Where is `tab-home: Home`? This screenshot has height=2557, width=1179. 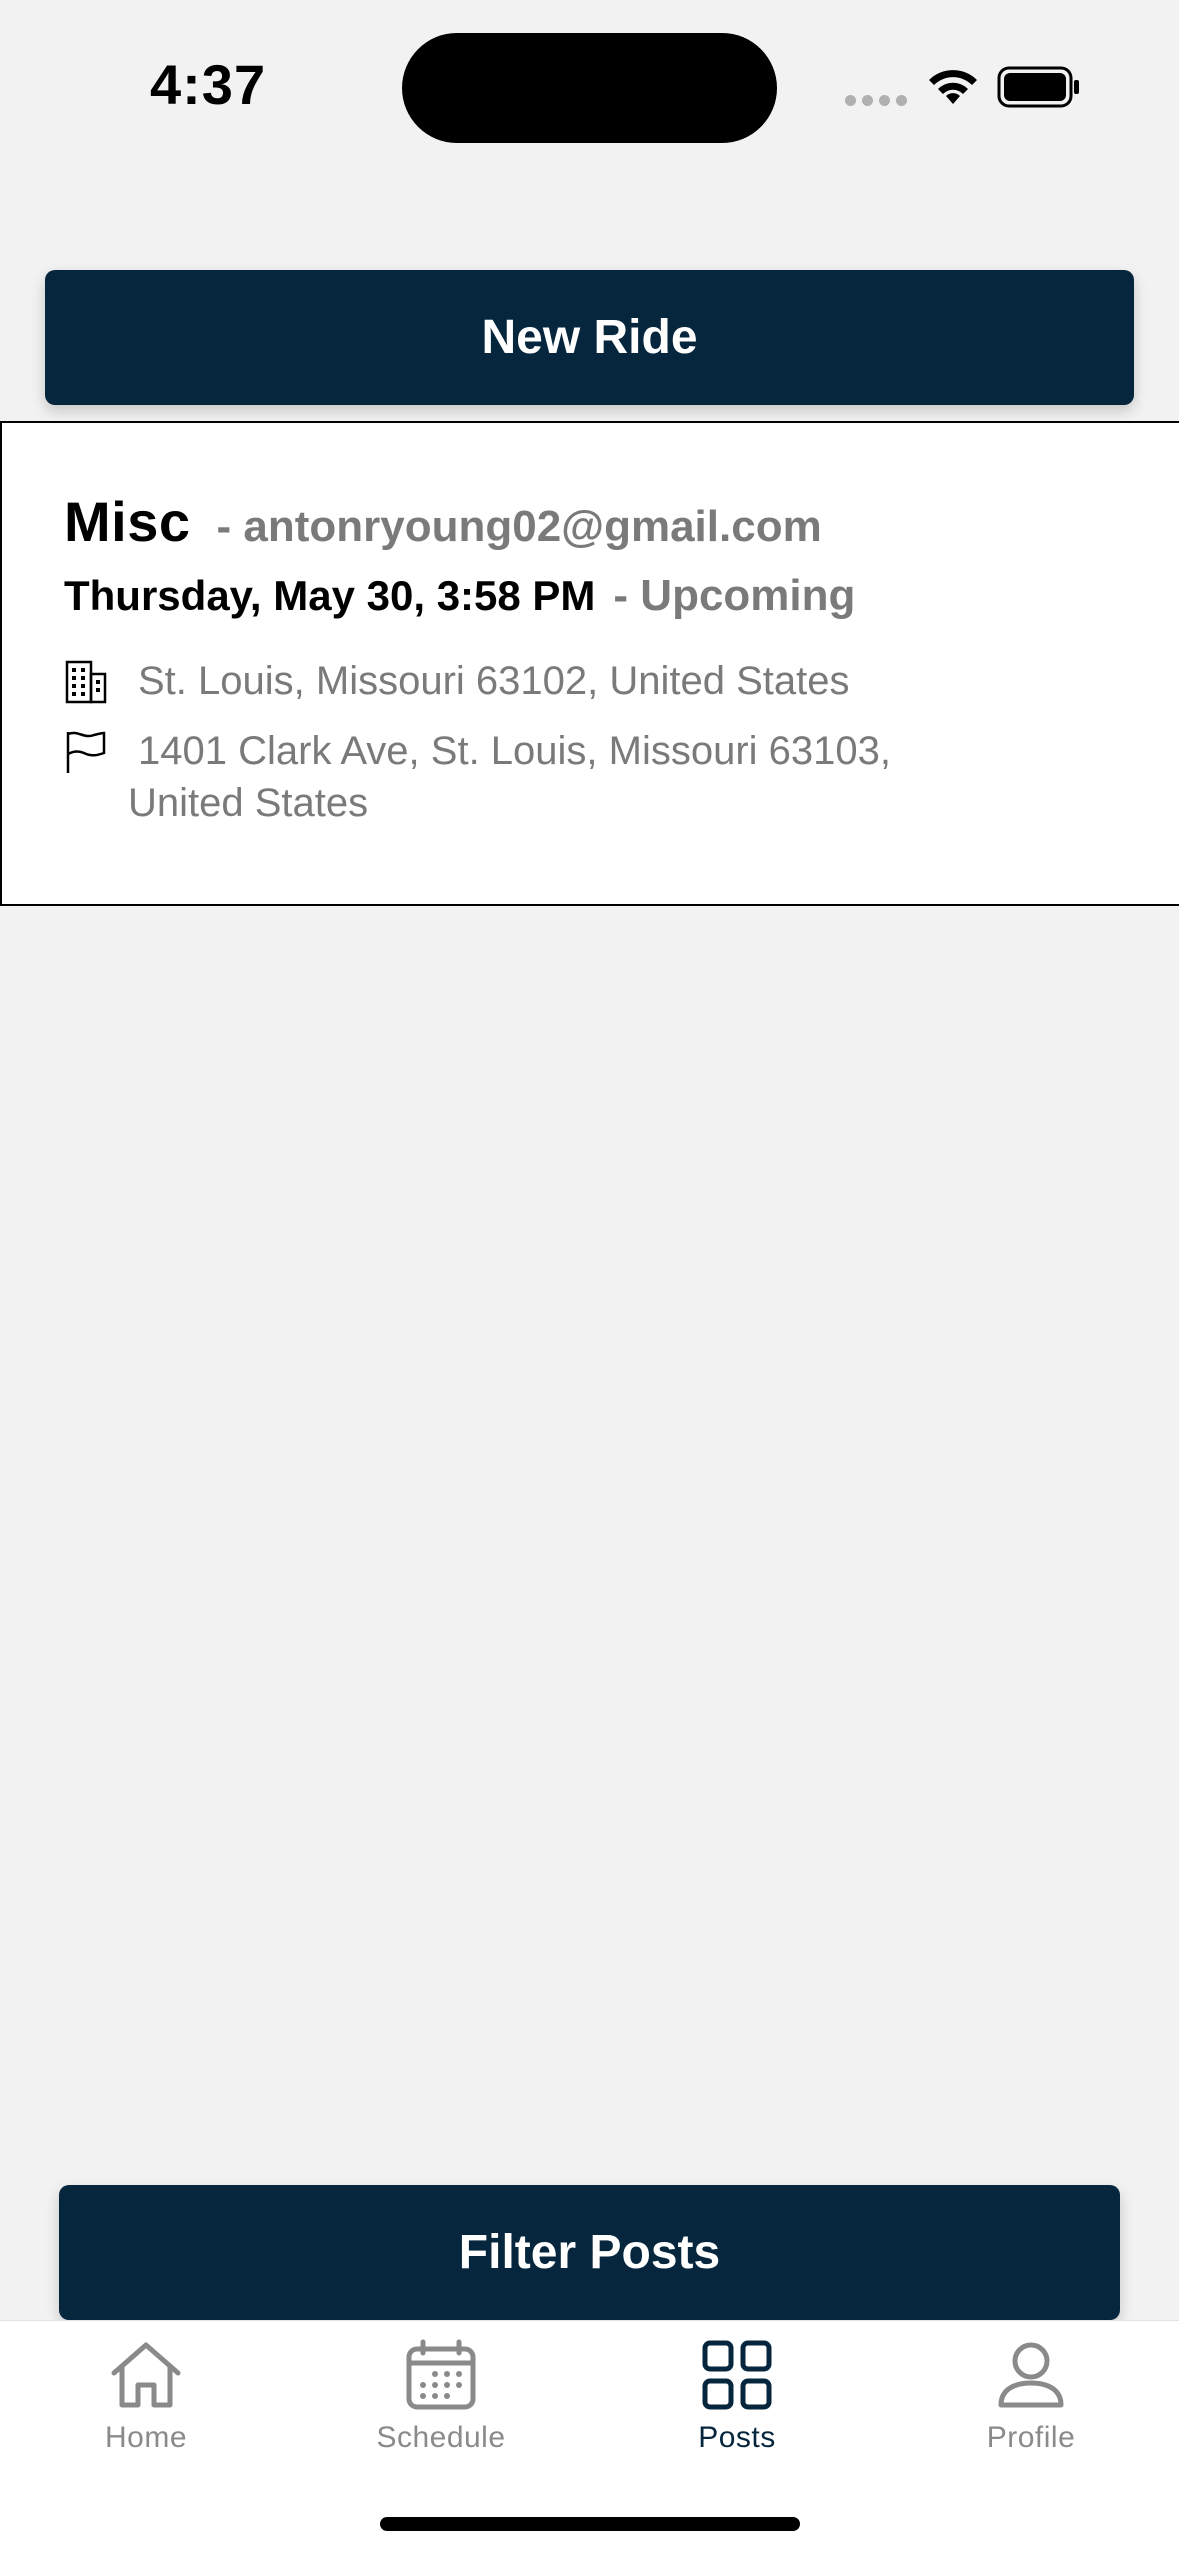
tab-home: Home is located at coordinates (146, 2397).